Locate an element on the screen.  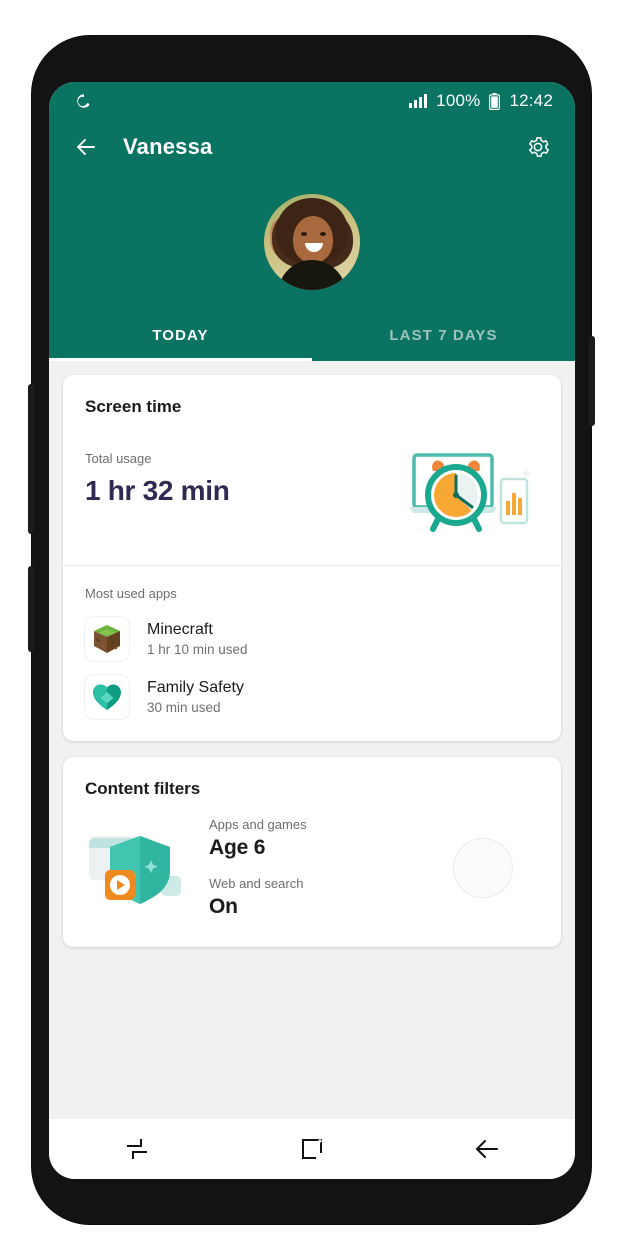
tab-today-label: TODAY is located at coordinates (180, 335).